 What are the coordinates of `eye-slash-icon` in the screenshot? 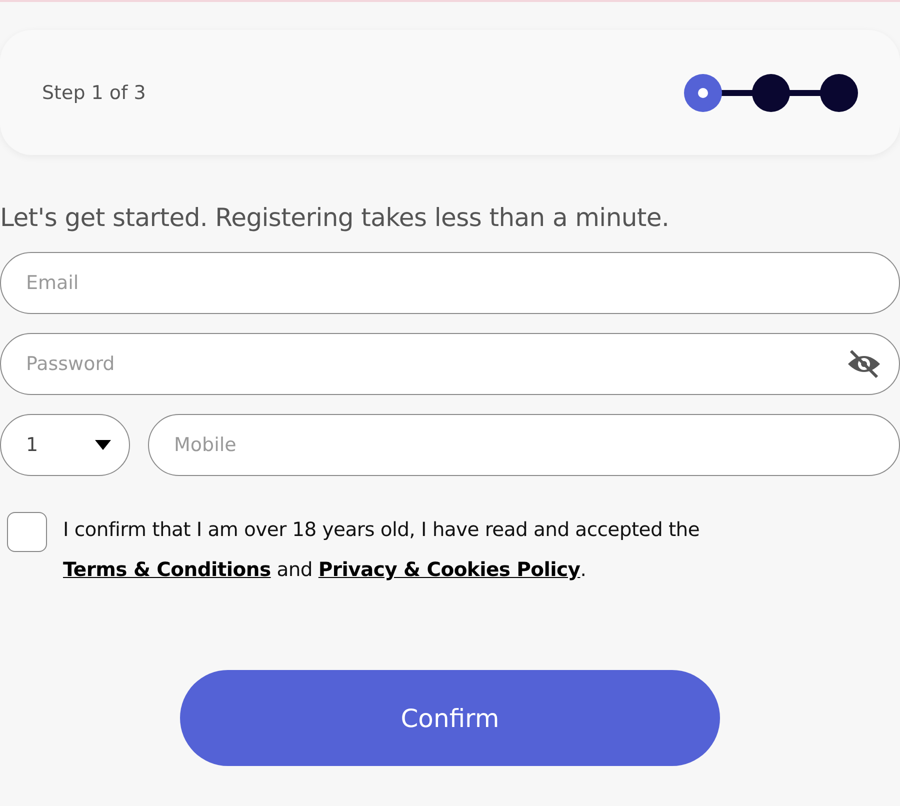 It's located at (864, 364).